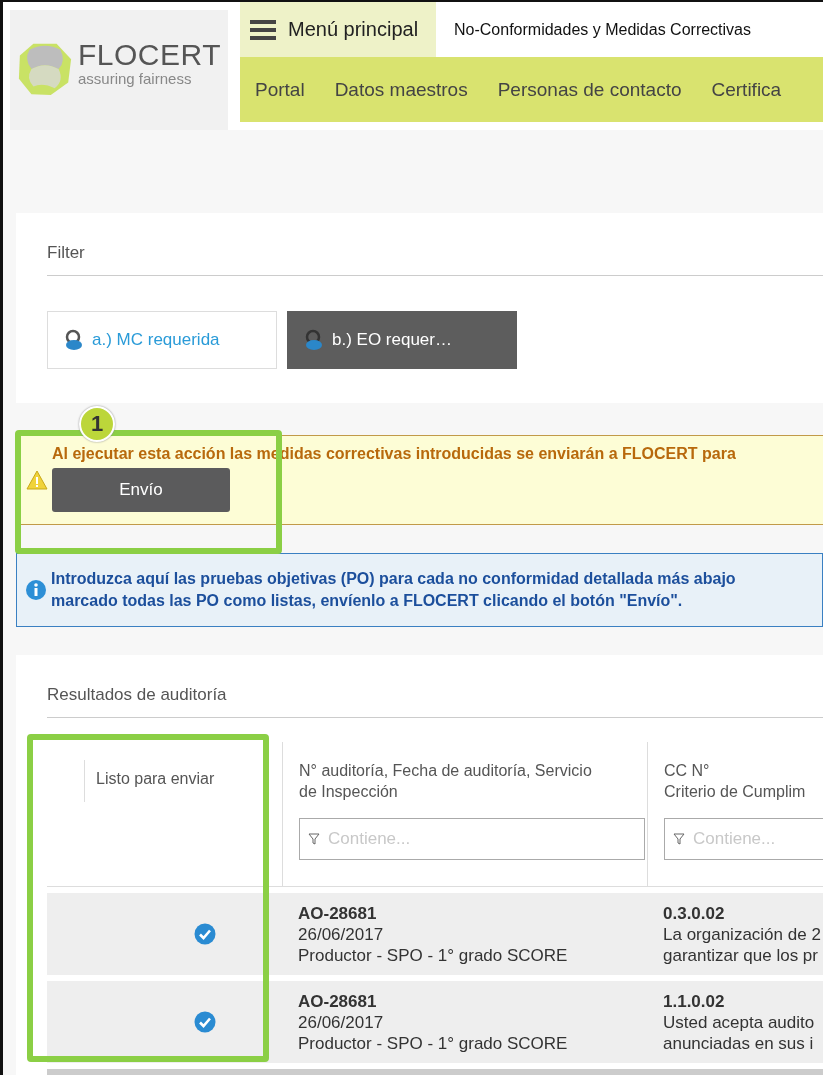  I want to click on page-title: No-Conformidades y Medidas Correctivas, so click(602, 29).